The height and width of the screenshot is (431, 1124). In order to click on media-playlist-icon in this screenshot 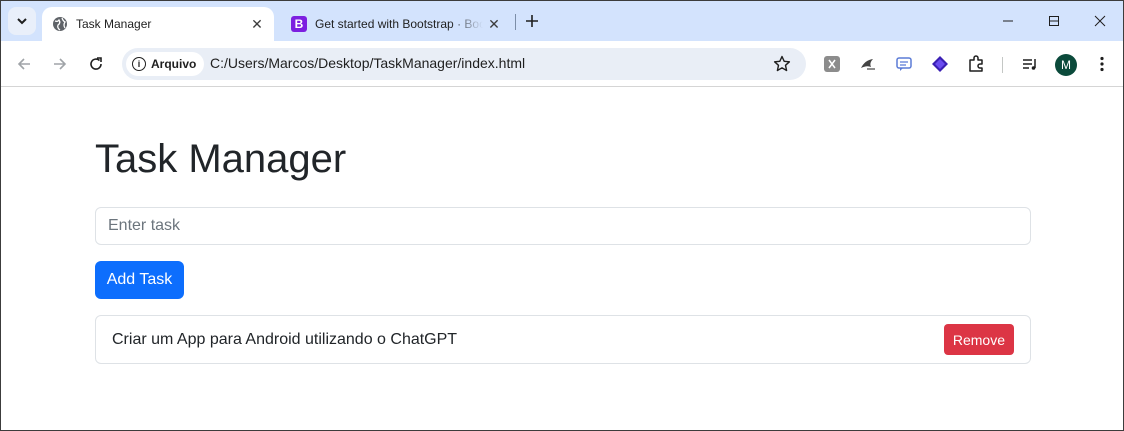, I will do `click(1030, 64)`.